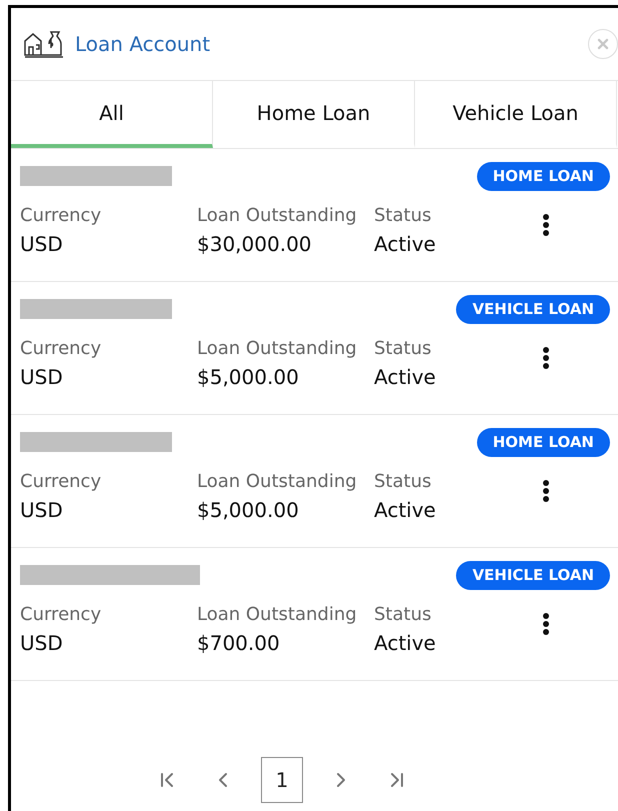 This screenshot has width=618, height=811. I want to click on close-icon, so click(603, 44).